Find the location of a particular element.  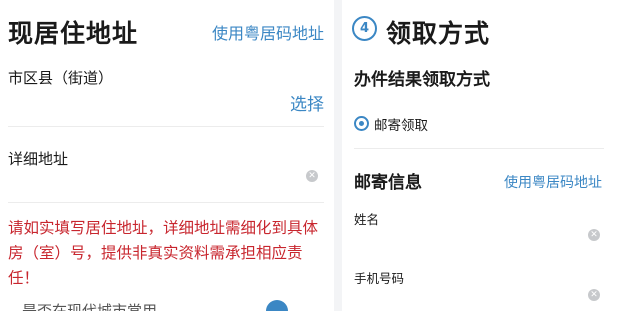

mail-pickup-option-label: 邮寄领取 is located at coordinates (401, 124).